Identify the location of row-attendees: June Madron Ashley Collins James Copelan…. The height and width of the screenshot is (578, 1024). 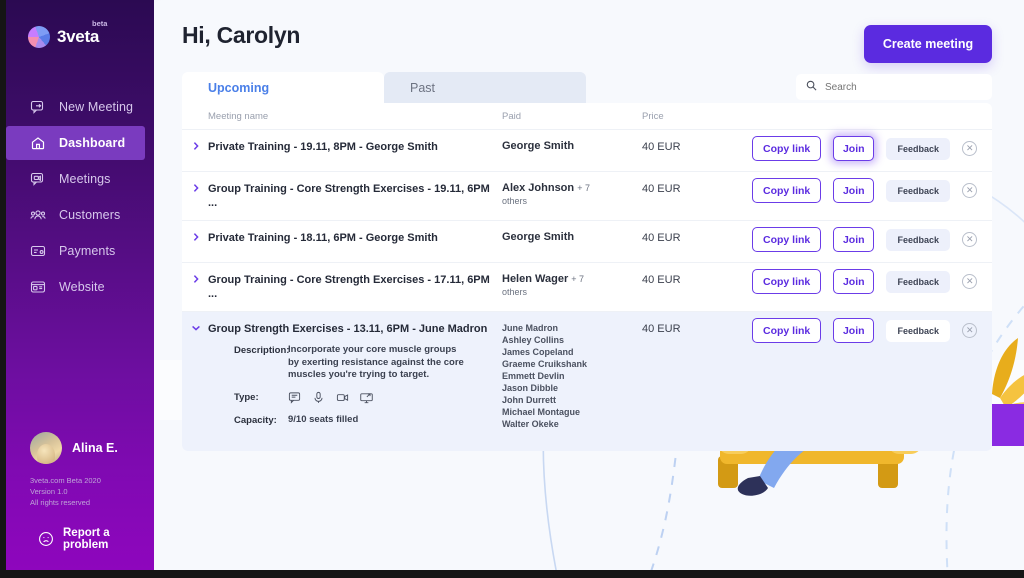
(572, 376).